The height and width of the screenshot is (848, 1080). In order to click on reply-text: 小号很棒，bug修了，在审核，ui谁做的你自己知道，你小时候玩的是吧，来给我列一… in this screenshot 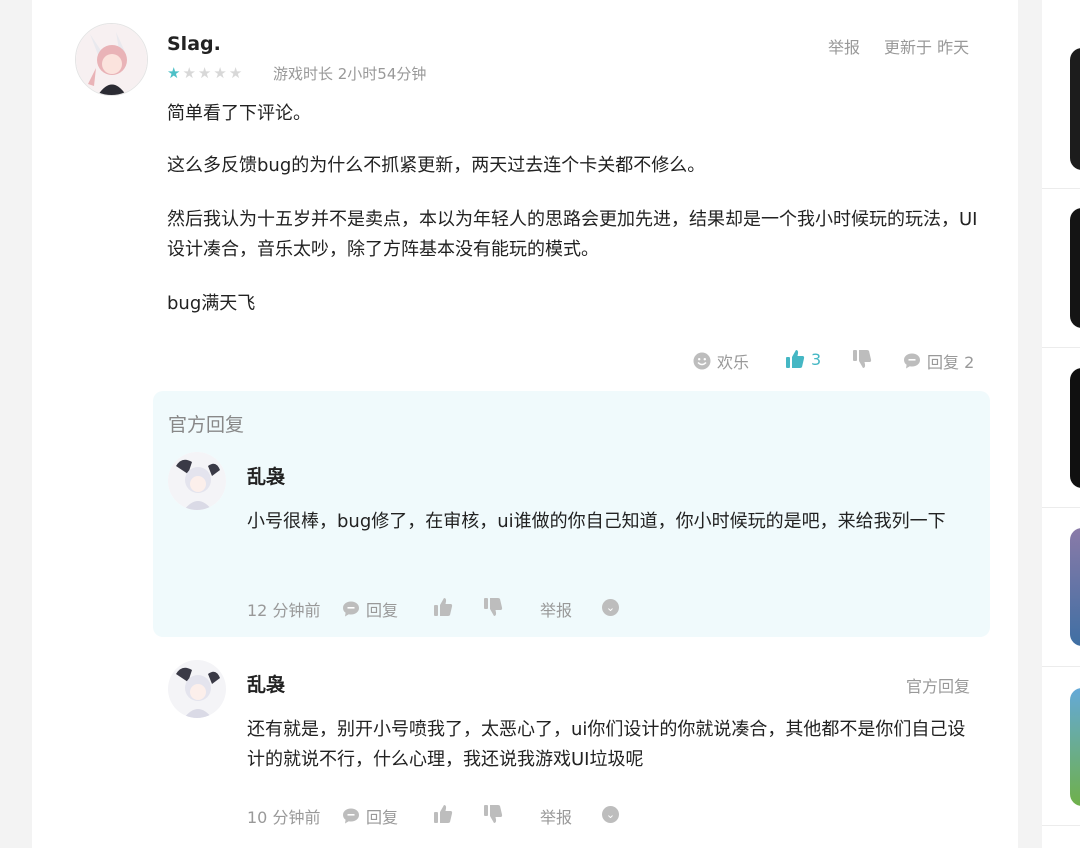, I will do `click(596, 521)`.